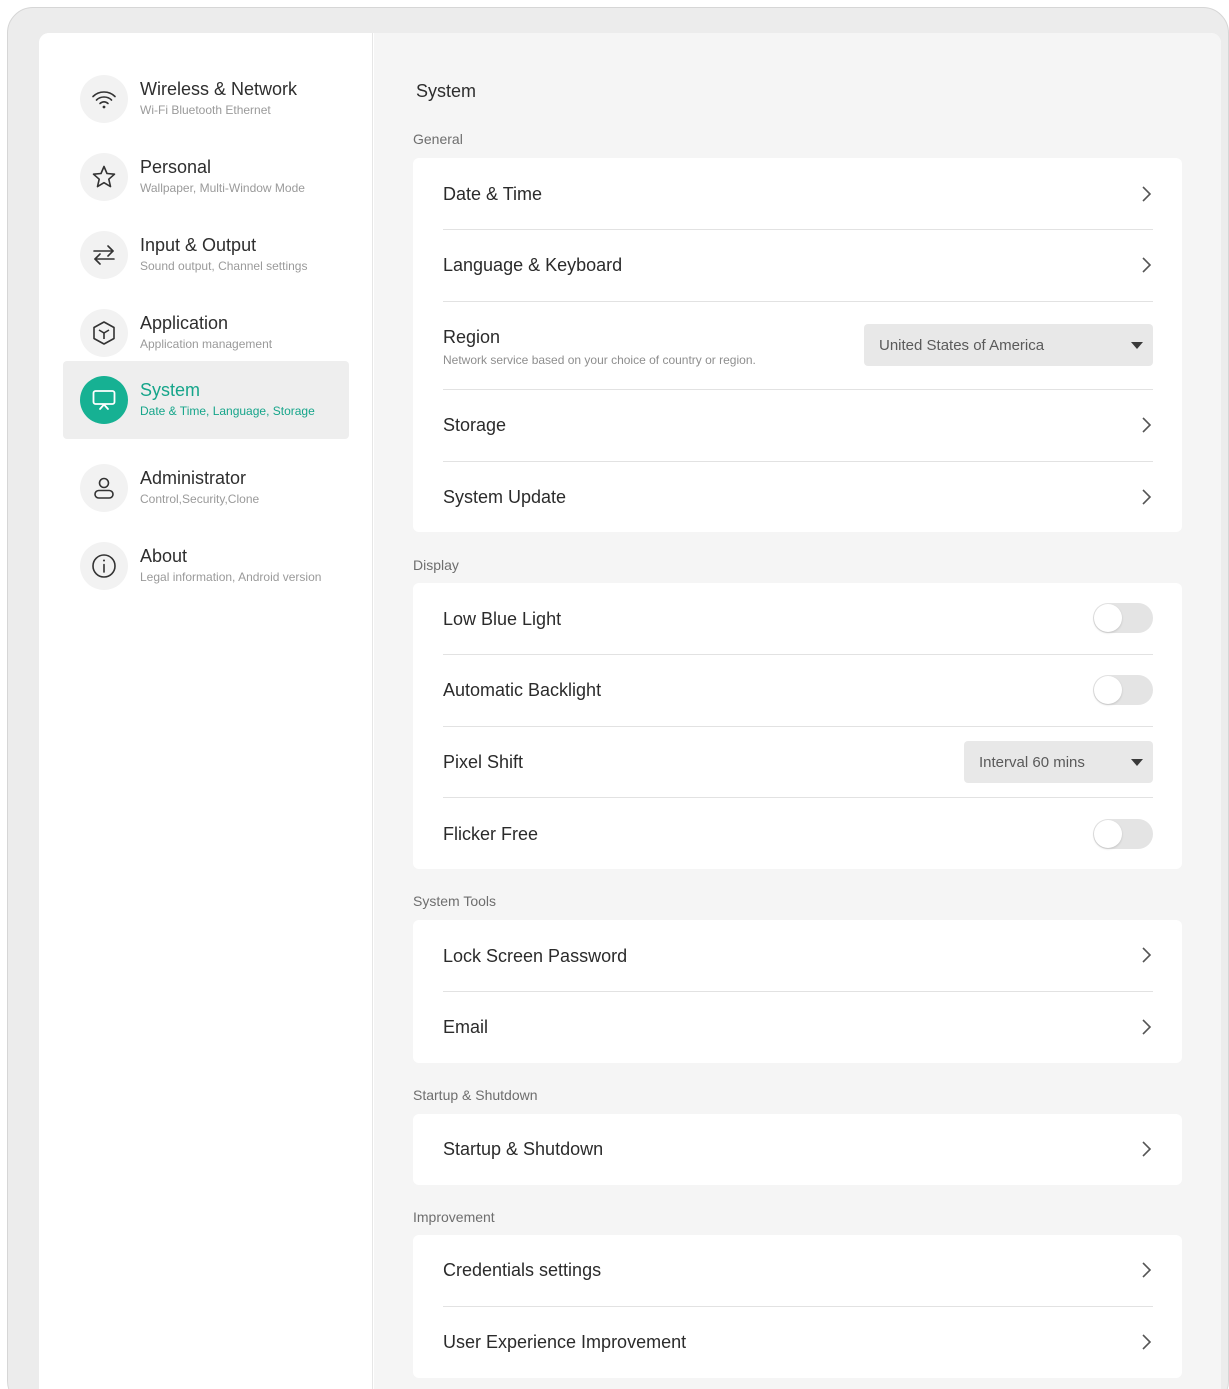  Describe the element at coordinates (104, 177) in the screenshot. I see `star-icon` at that location.